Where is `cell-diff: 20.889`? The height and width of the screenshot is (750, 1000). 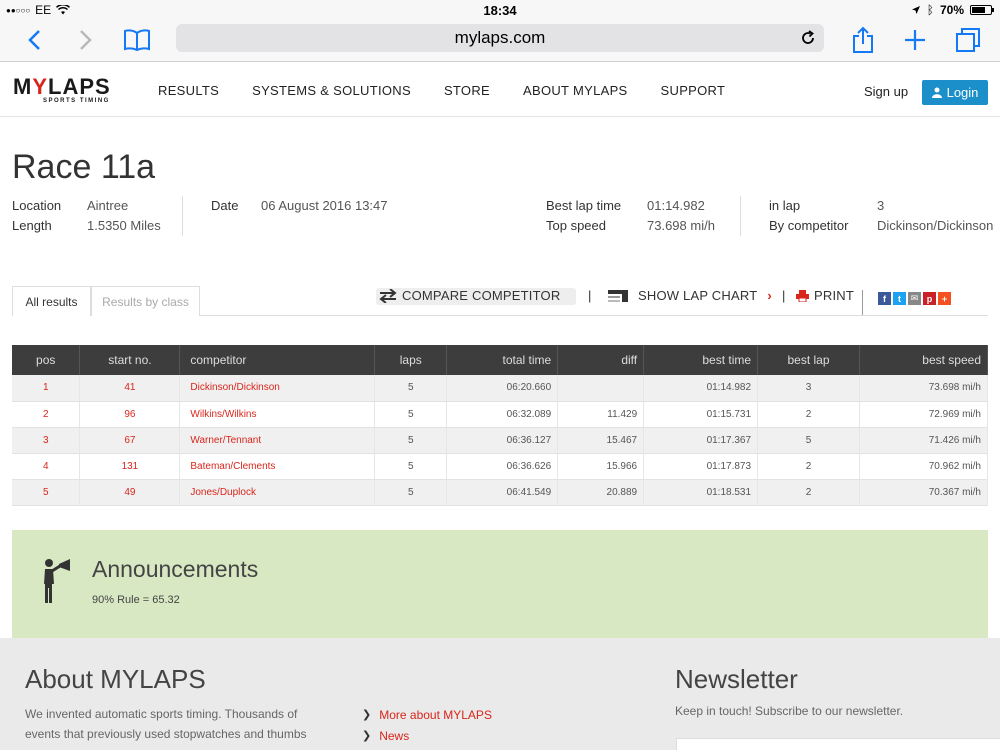 cell-diff: 20.889 is located at coordinates (601, 492).